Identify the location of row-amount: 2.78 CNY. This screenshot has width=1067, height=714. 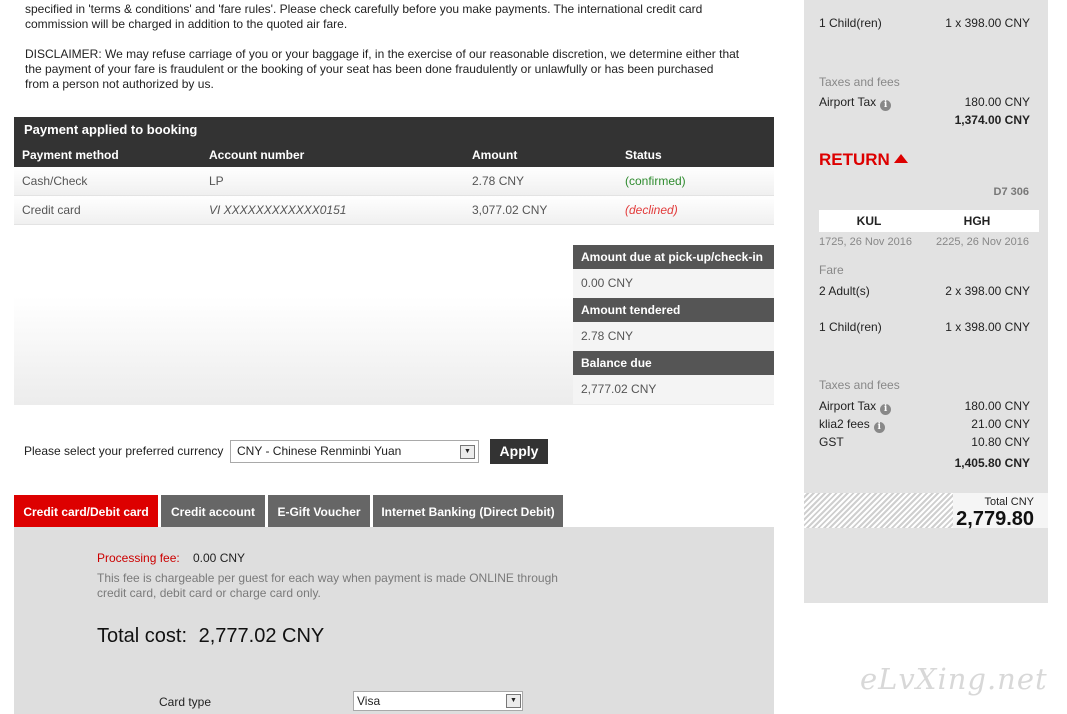
(498, 181).